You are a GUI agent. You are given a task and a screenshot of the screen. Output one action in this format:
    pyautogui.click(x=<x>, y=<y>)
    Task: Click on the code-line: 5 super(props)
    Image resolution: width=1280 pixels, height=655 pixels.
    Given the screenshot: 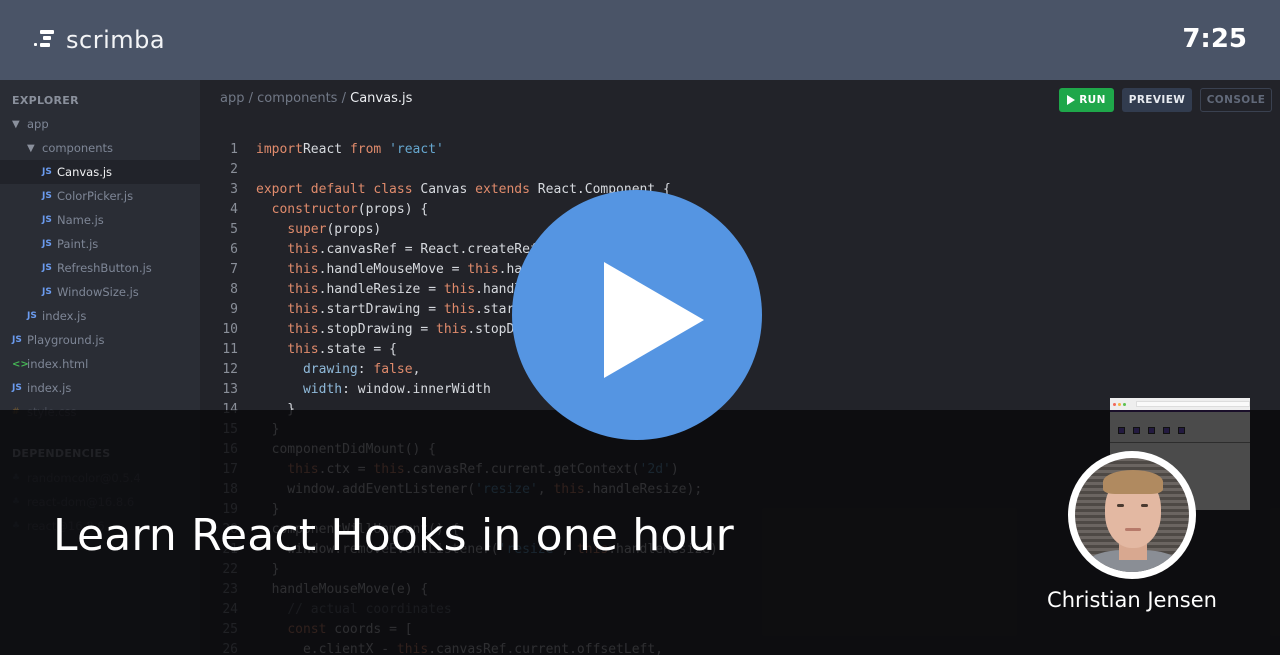 What is the action you would take?
    pyautogui.click(x=740, y=230)
    